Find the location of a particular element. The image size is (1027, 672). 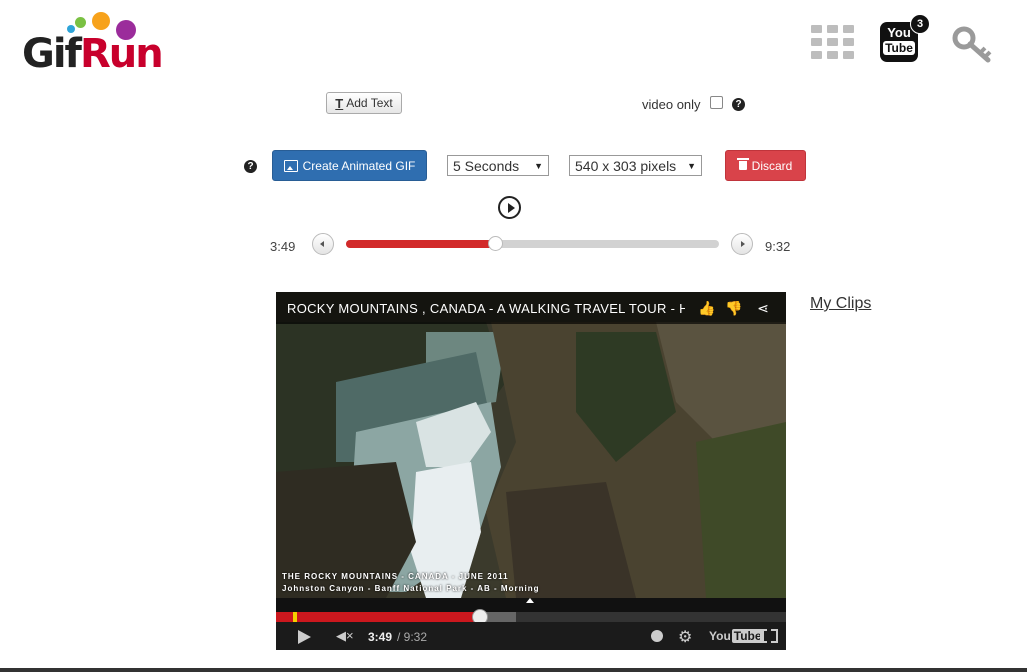

key-icon is located at coordinates (973, 46).